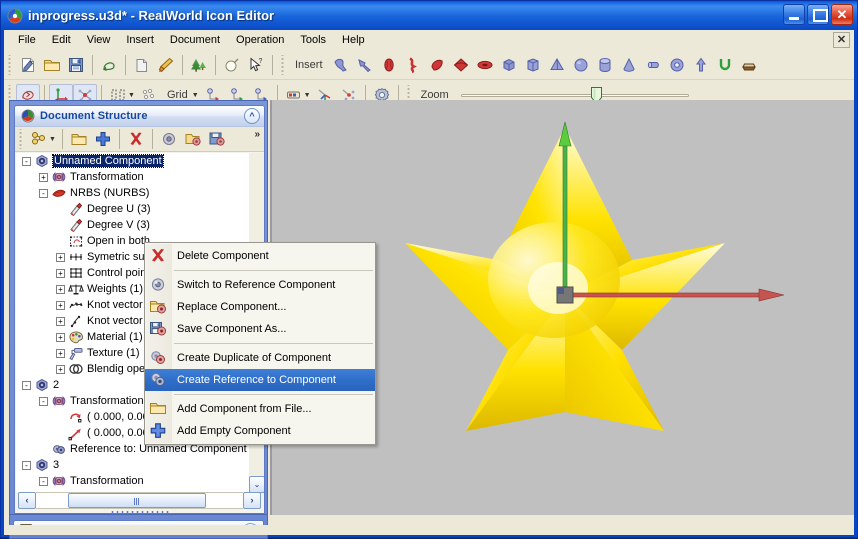 Image resolution: width=858 pixels, height=539 pixels. What do you see at coordinates (9, 64) in the screenshot?
I see `toolbar-grip` at bounding box center [9, 64].